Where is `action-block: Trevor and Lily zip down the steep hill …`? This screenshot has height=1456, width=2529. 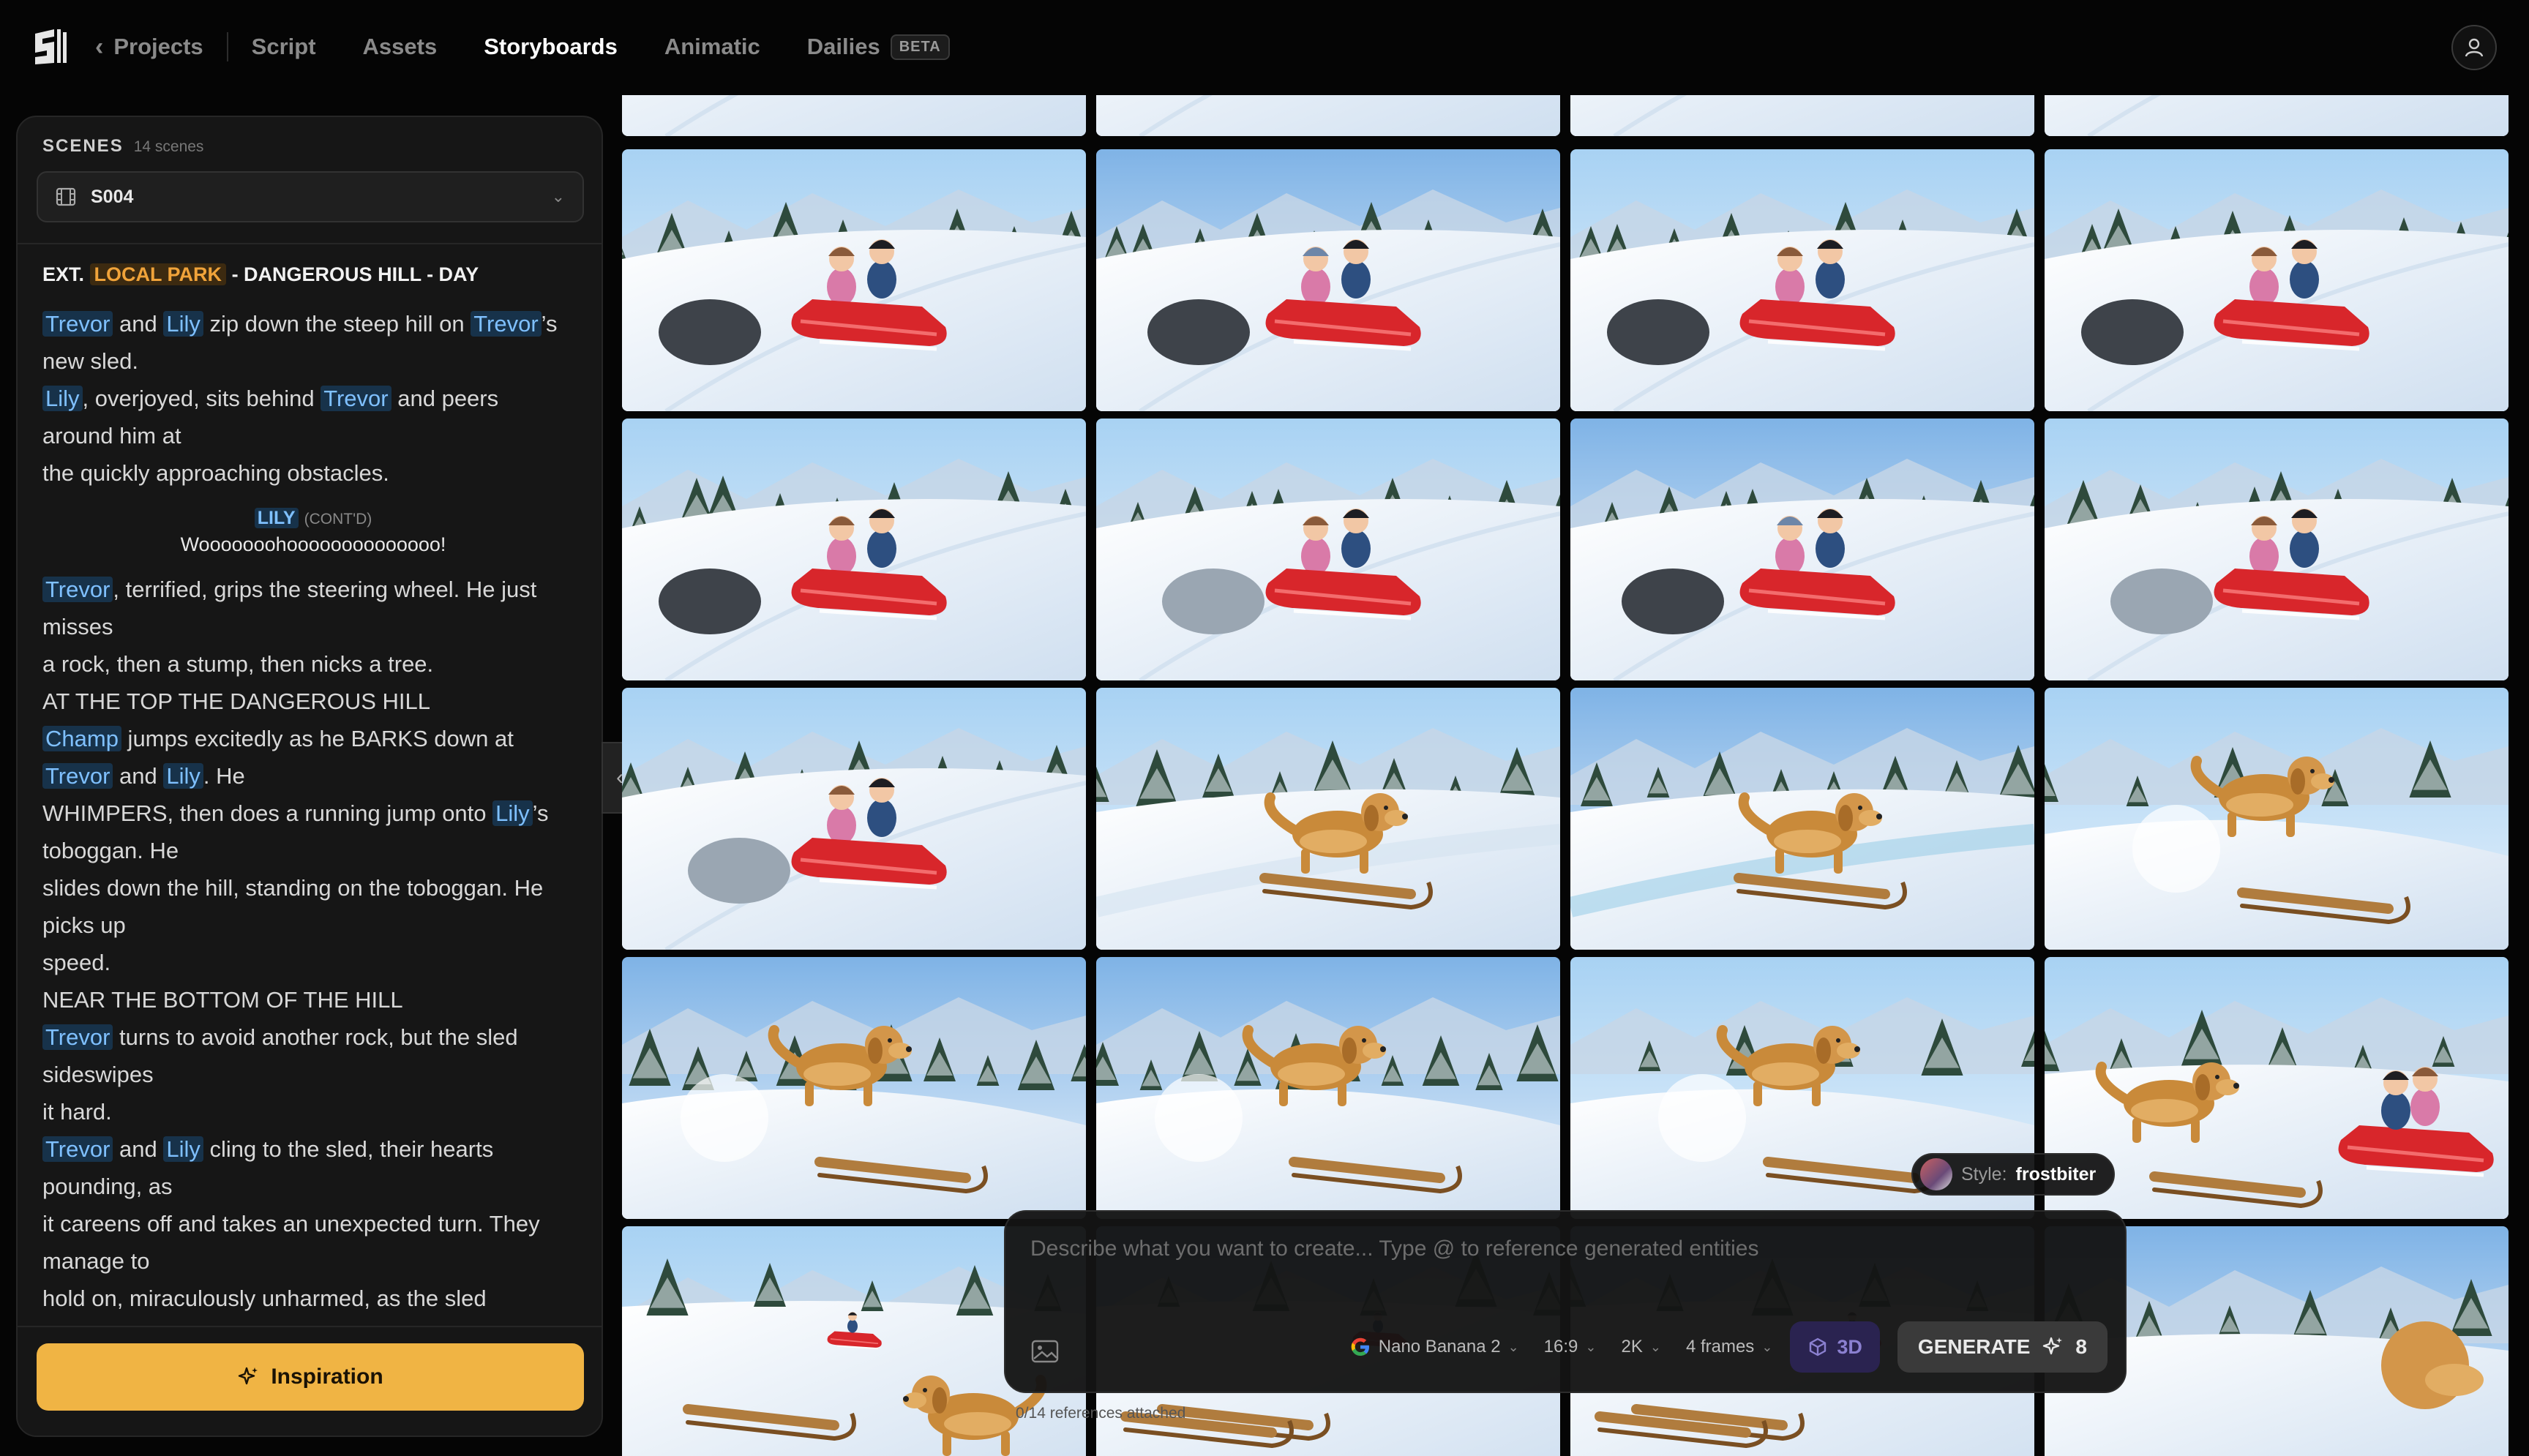 action-block: Trevor and Lily zip down the steep hill … is located at coordinates (313, 399).